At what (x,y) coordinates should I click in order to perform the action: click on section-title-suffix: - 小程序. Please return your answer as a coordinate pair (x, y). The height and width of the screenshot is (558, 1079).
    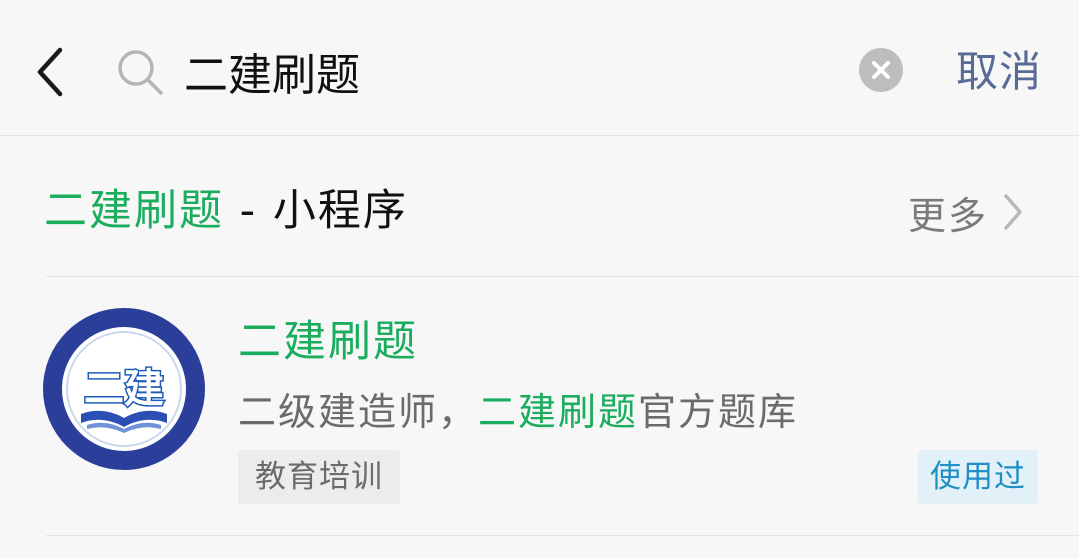
    Looking at the image, I should click on (316, 211).